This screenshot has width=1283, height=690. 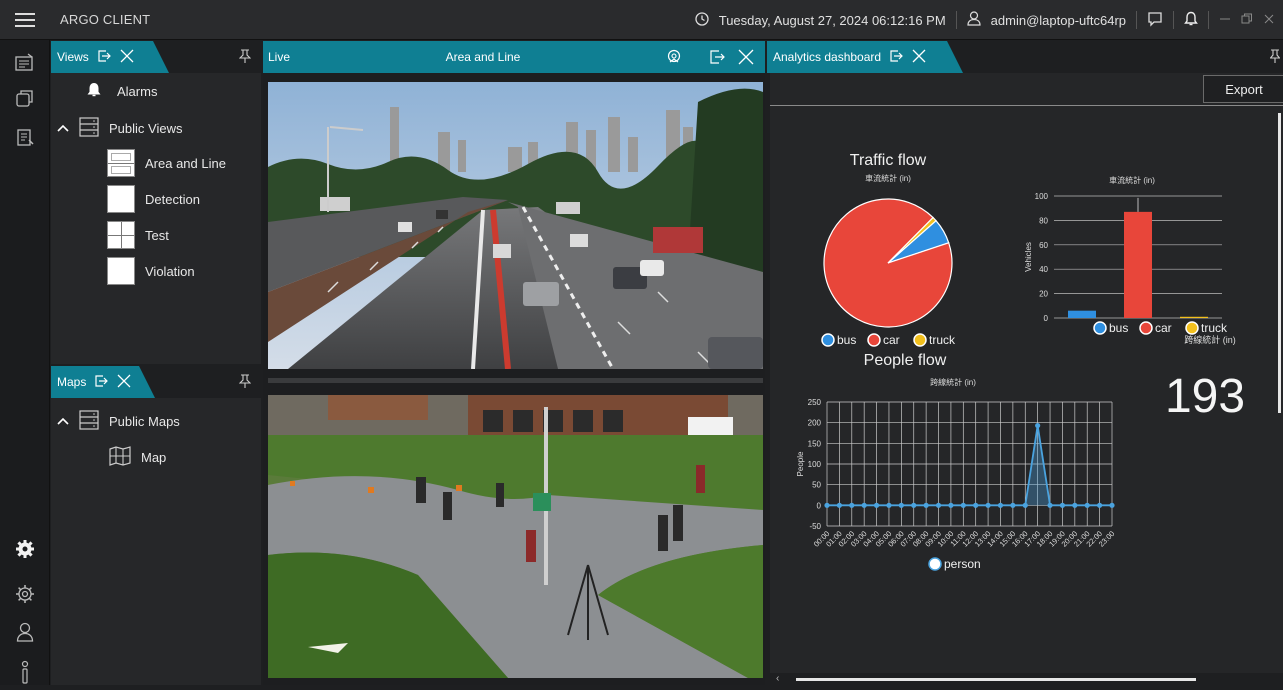 I want to click on report-icon, so click(x=25, y=138).